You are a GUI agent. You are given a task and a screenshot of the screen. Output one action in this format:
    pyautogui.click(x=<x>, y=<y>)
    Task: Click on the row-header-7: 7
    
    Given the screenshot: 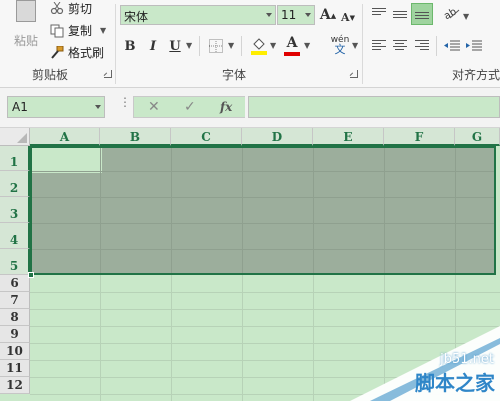 What is the action you would take?
    pyautogui.click(x=15, y=300)
    